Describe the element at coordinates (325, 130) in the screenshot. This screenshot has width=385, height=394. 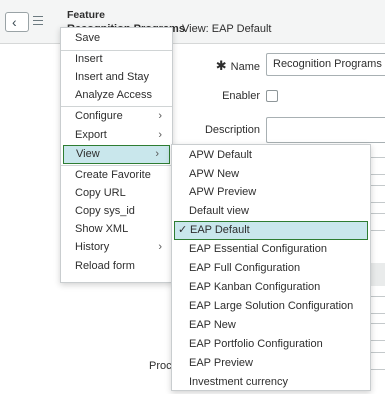
I see `description-field` at that location.